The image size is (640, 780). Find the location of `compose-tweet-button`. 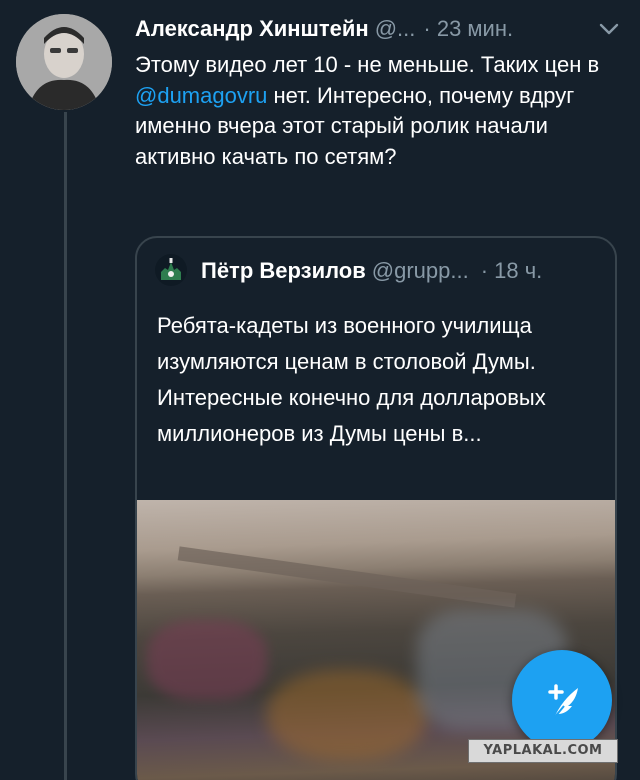

compose-tweet-button is located at coordinates (562, 700).